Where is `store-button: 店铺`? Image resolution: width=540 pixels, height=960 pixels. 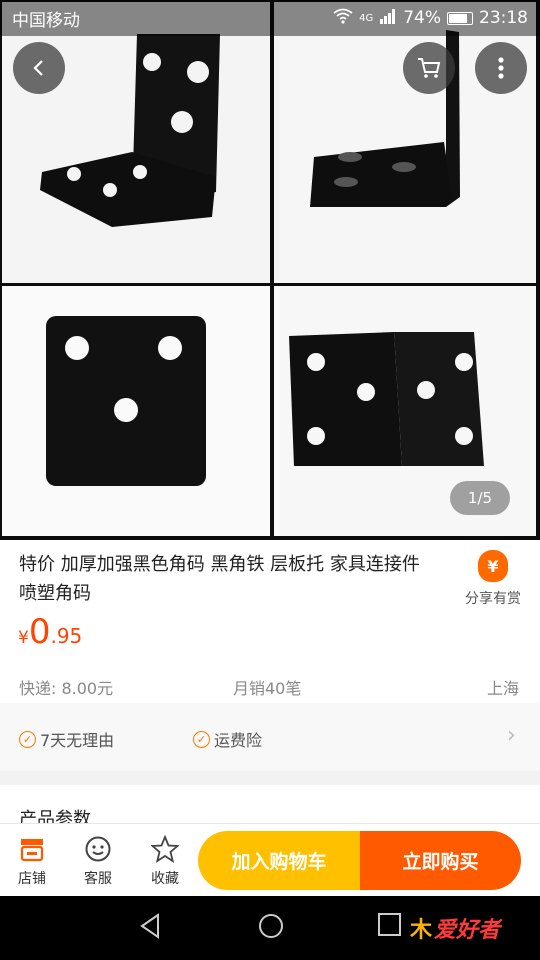 store-button: 店铺 is located at coordinates (32, 861).